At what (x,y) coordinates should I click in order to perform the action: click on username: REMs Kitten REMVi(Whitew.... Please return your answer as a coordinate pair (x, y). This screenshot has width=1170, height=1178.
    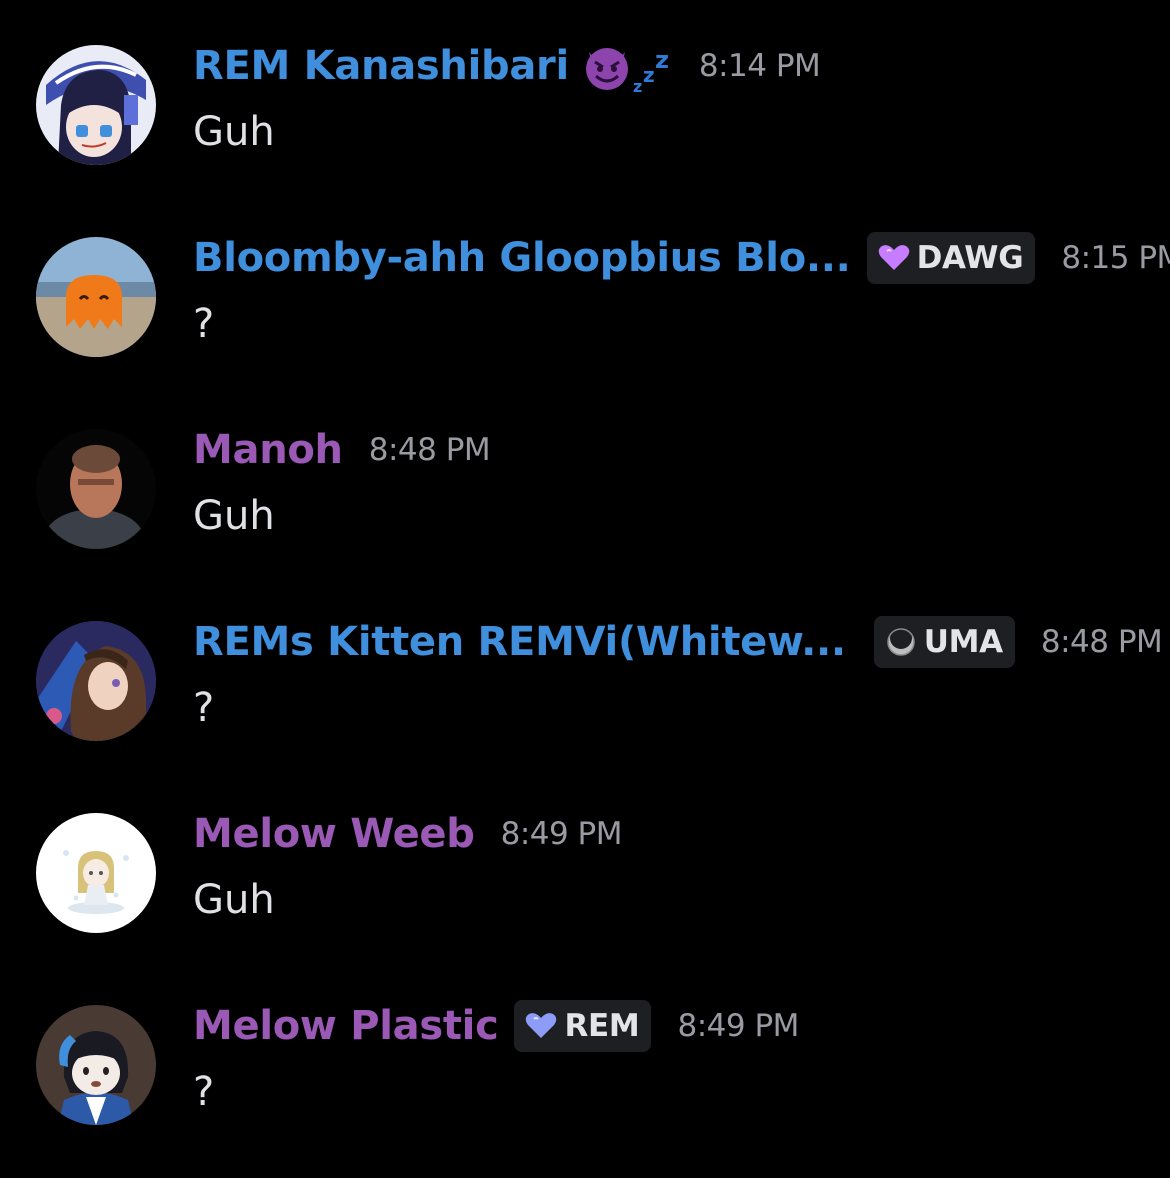
    Looking at the image, I should click on (519, 642).